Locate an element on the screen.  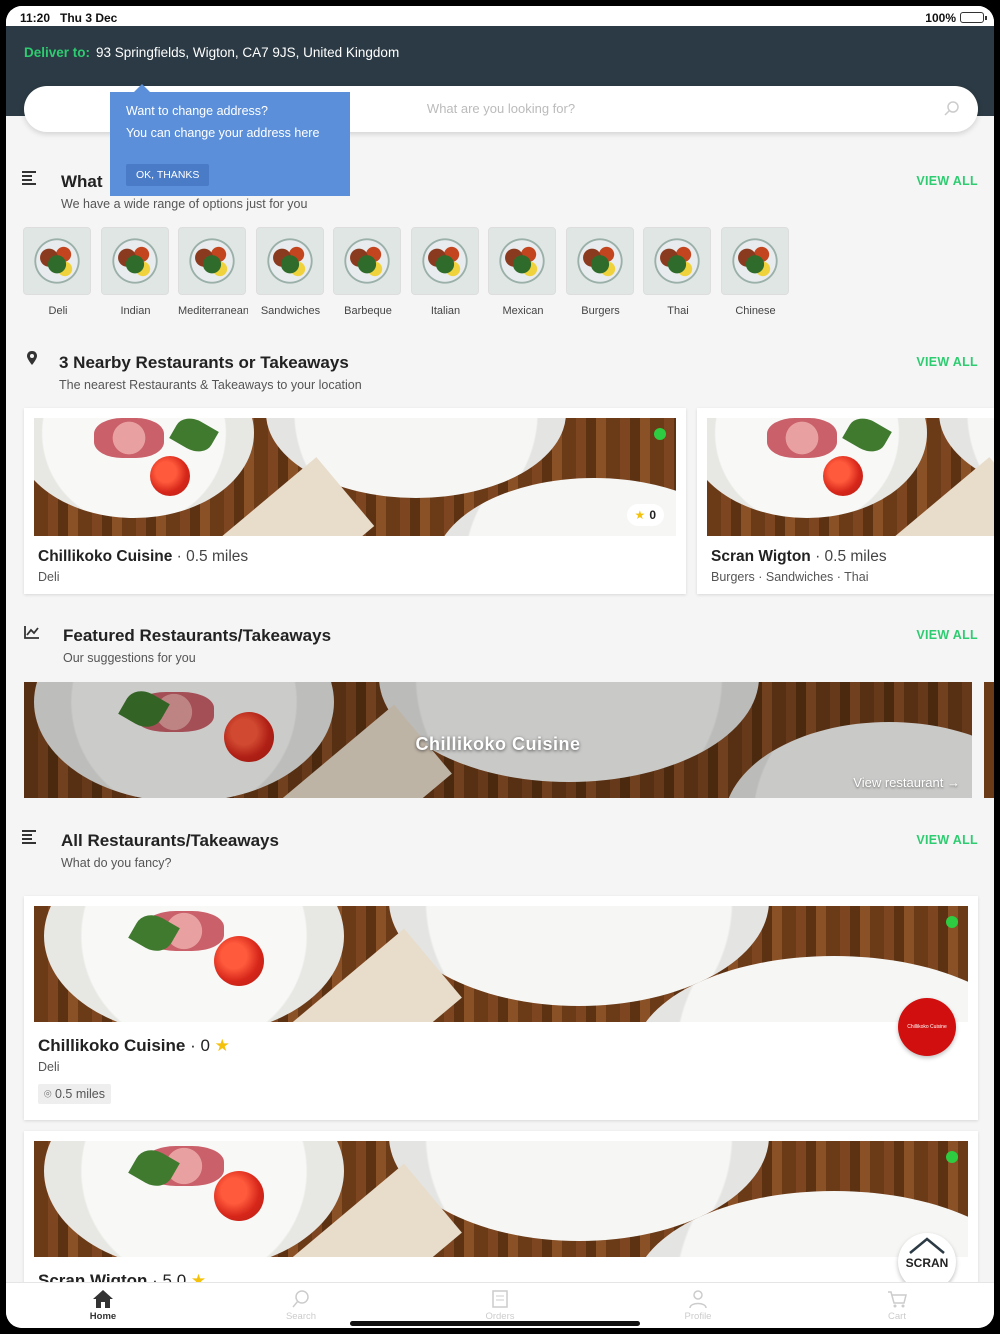
restaurant-cuisines: Burgers · Sandwiches · Thai is located at coordinates (790, 577).